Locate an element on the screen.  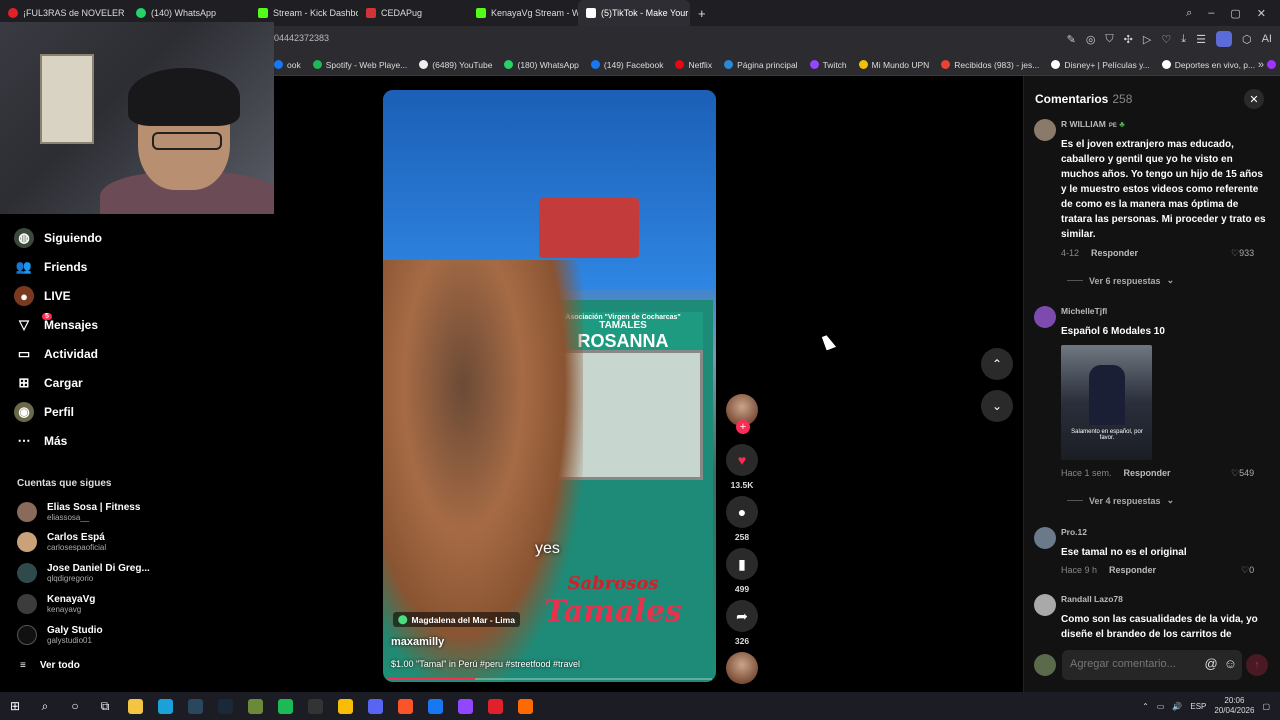
followed-account: Jose Daniel Di Greg... qlqdigregorio is located at coordinates (83, 573).